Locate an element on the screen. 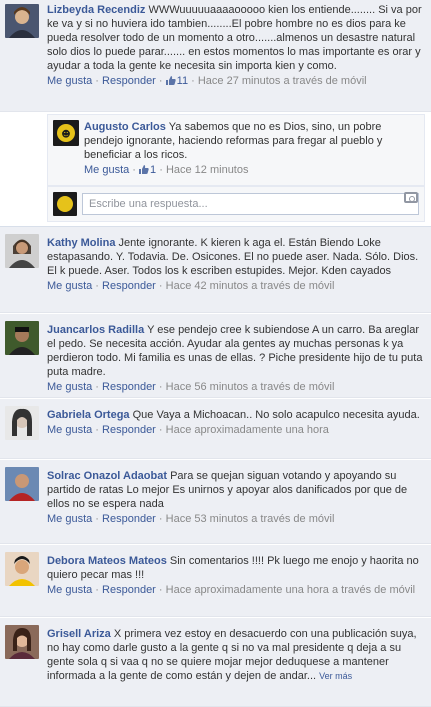 This screenshot has height=707, width=431. avatar: ☻ is located at coordinates (66, 133).